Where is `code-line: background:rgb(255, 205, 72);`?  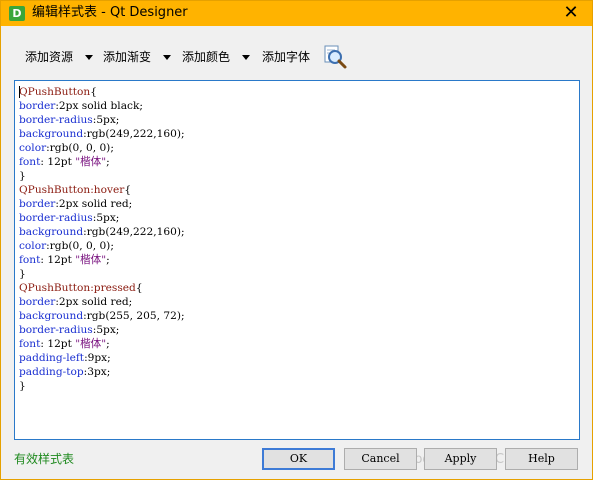
code-line: background:rgb(255, 205, 72); is located at coordinates (102, 316).